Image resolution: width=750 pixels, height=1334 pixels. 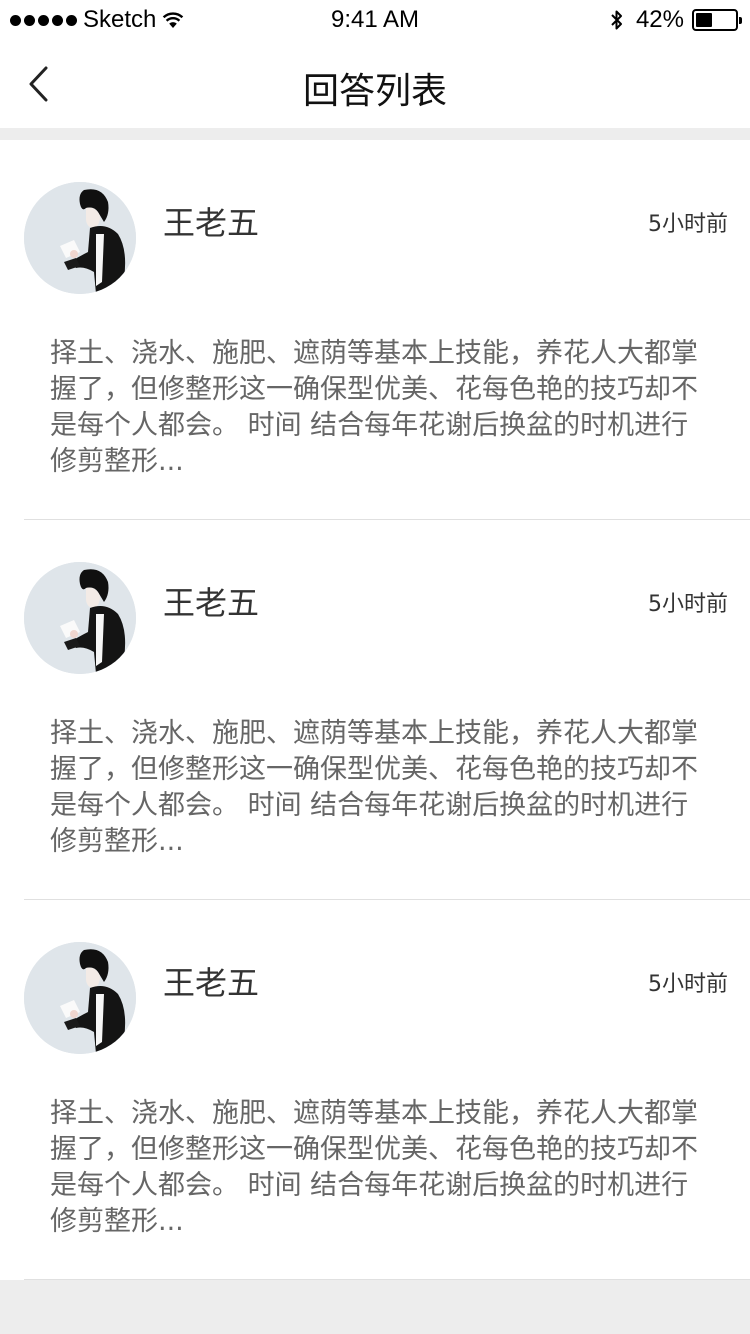 I want to click on bottom-background, so click(x=375, y=1307).